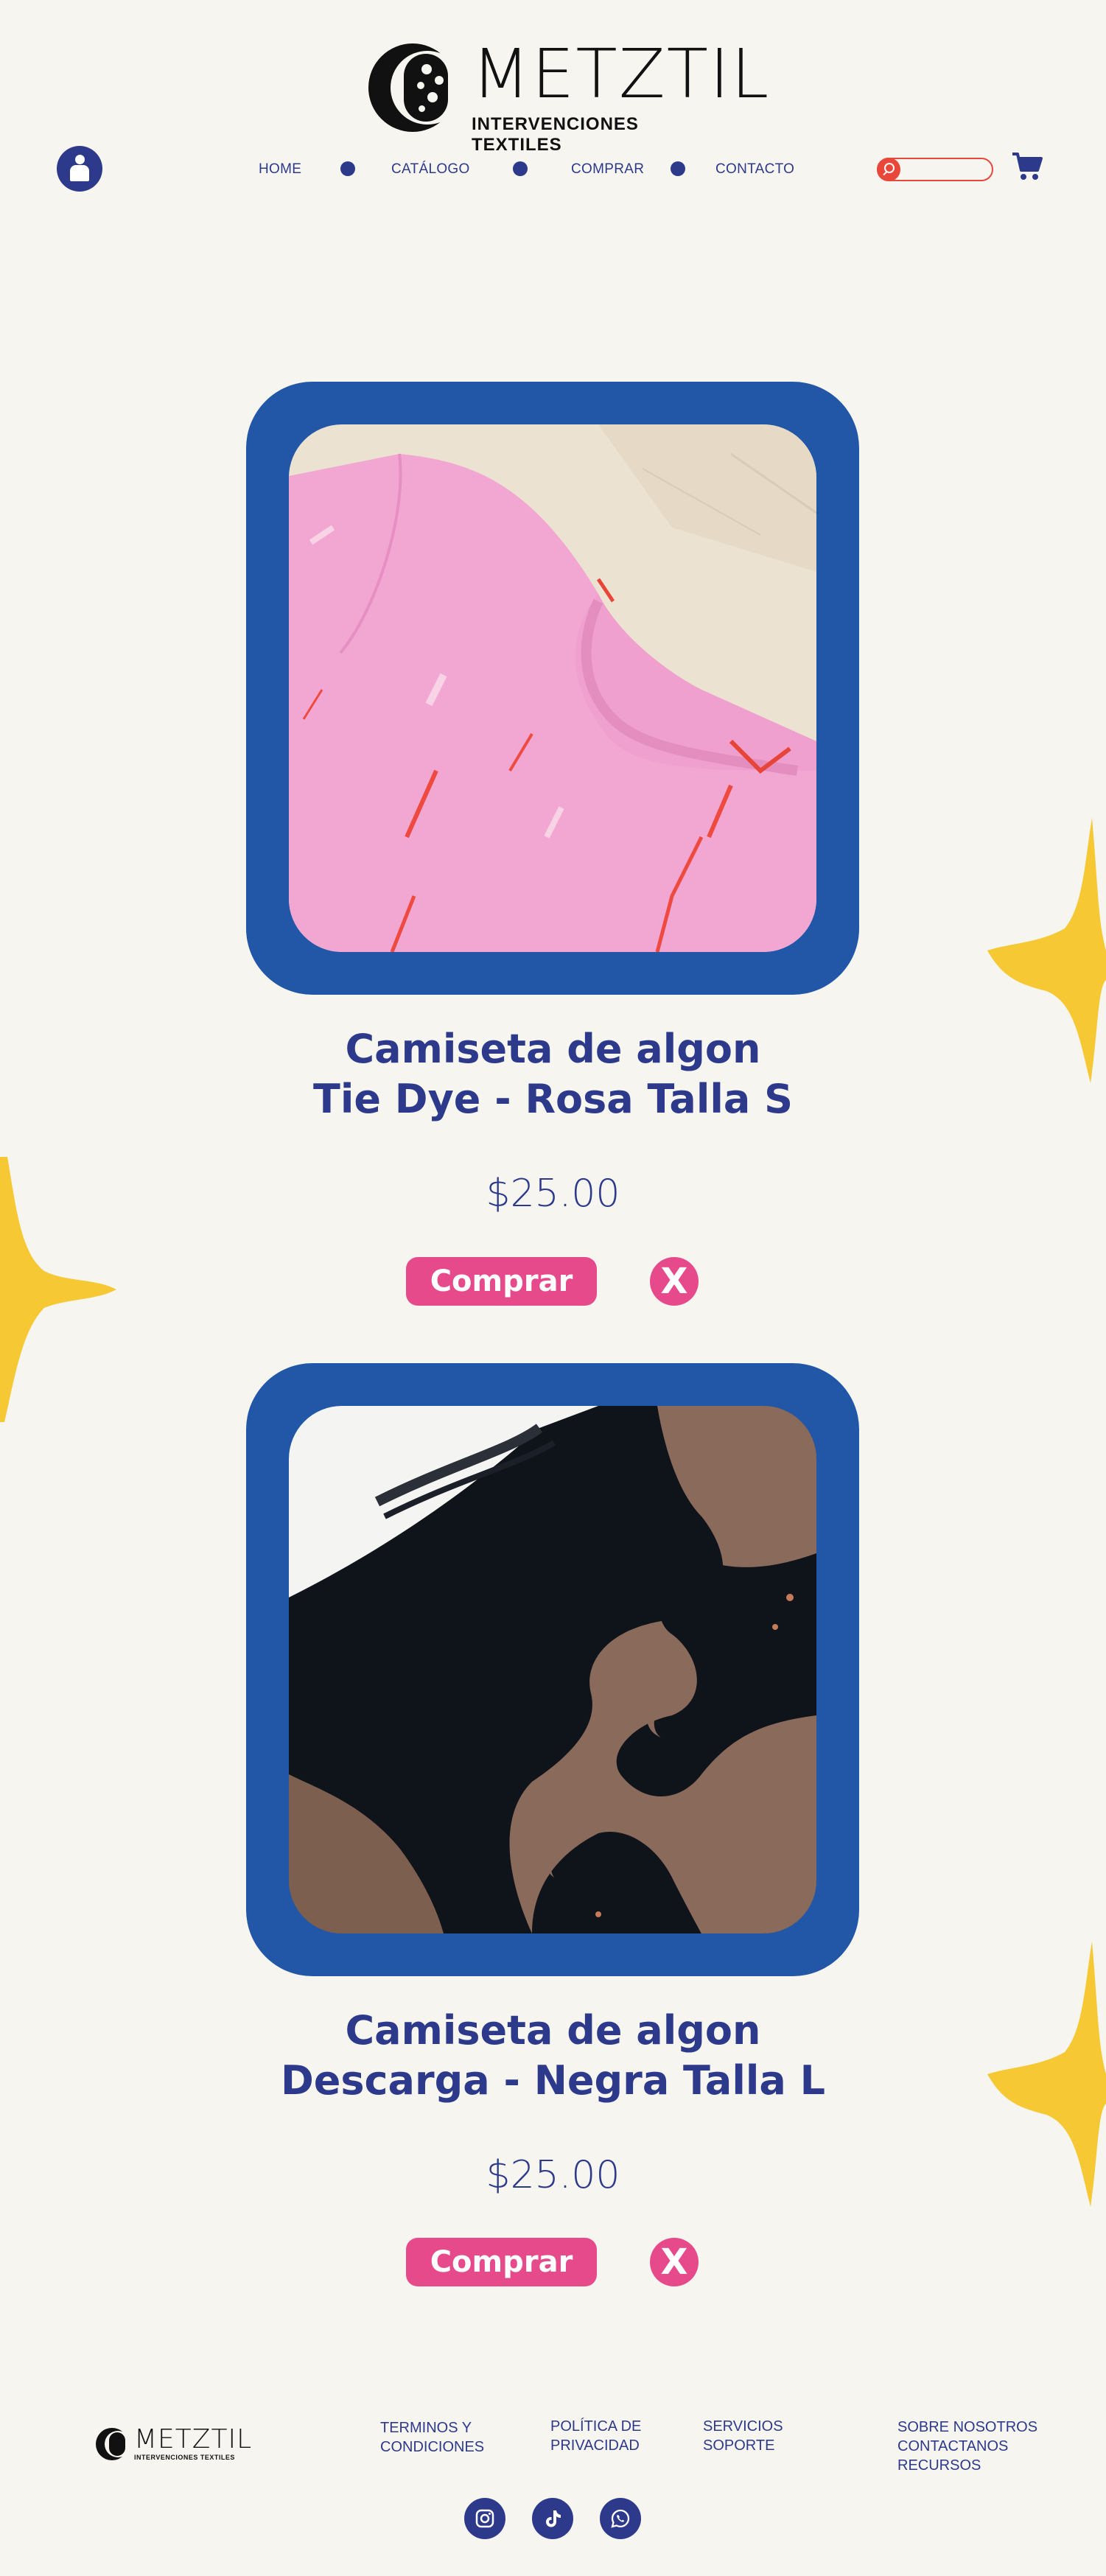  I want to click on instagram-icon, so click(484, 2518).